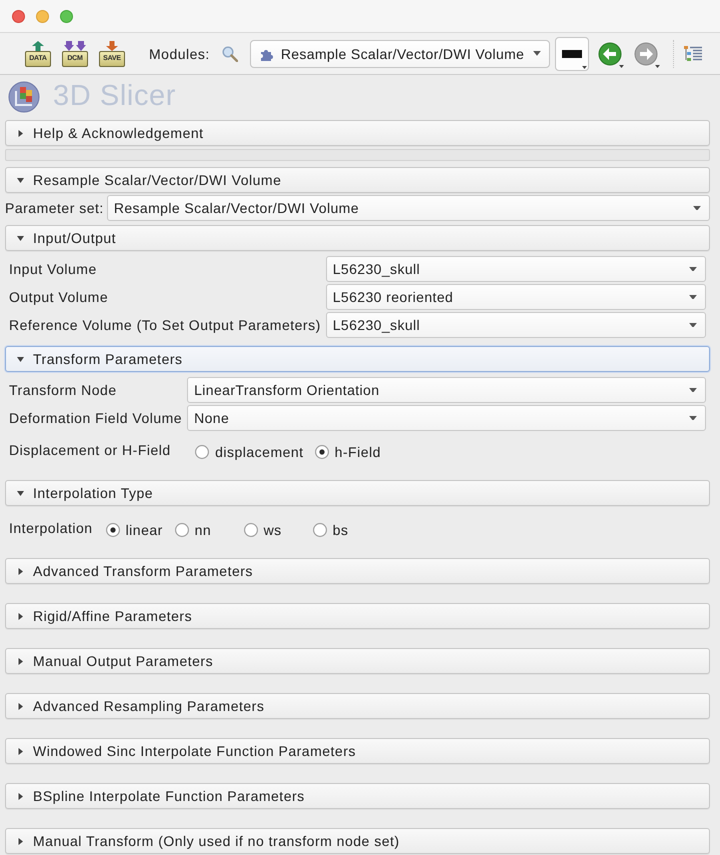 The height and width of the screenshot is (855, 720). Describe the element at coordinates (357, 238) in the screenshot. I see `section-header: Input/Output` at that location.